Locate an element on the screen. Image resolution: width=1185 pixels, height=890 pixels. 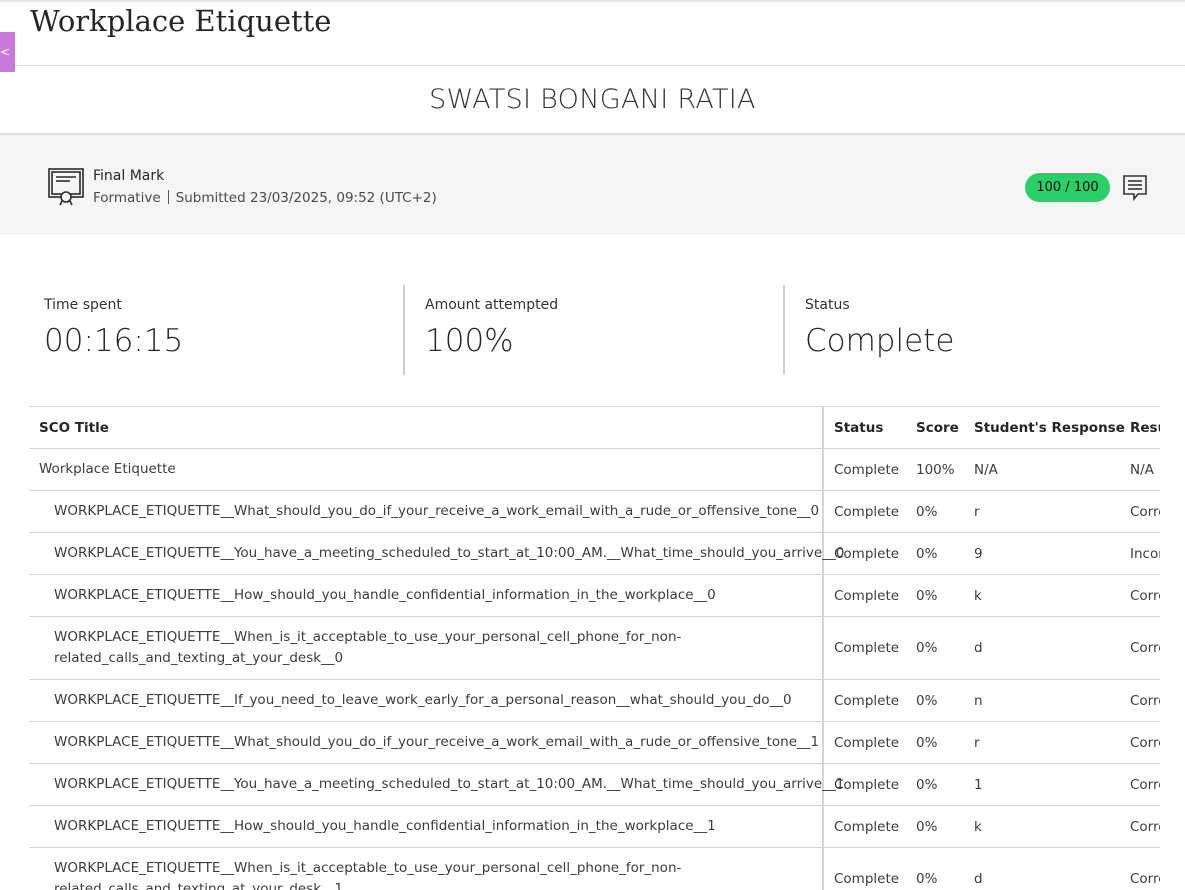
sco-response: N/A is located at coordinates (1042, 469).